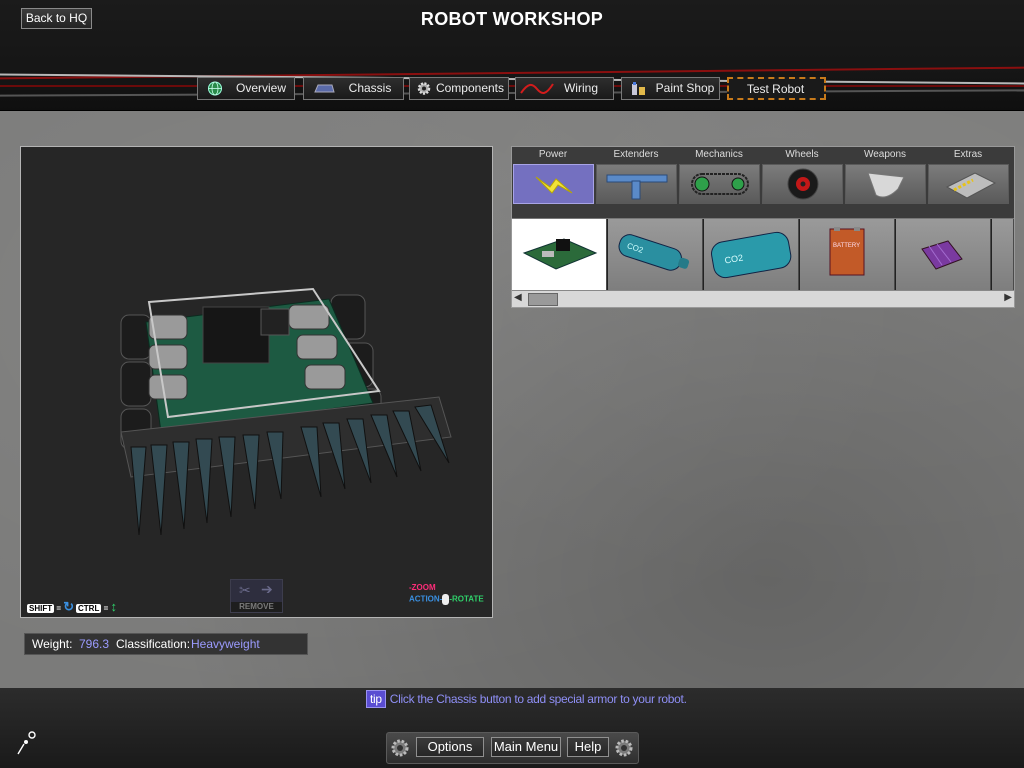 This screenshot has width=1024, height=768. I want to click on wheel-icon, so click(803, 184).